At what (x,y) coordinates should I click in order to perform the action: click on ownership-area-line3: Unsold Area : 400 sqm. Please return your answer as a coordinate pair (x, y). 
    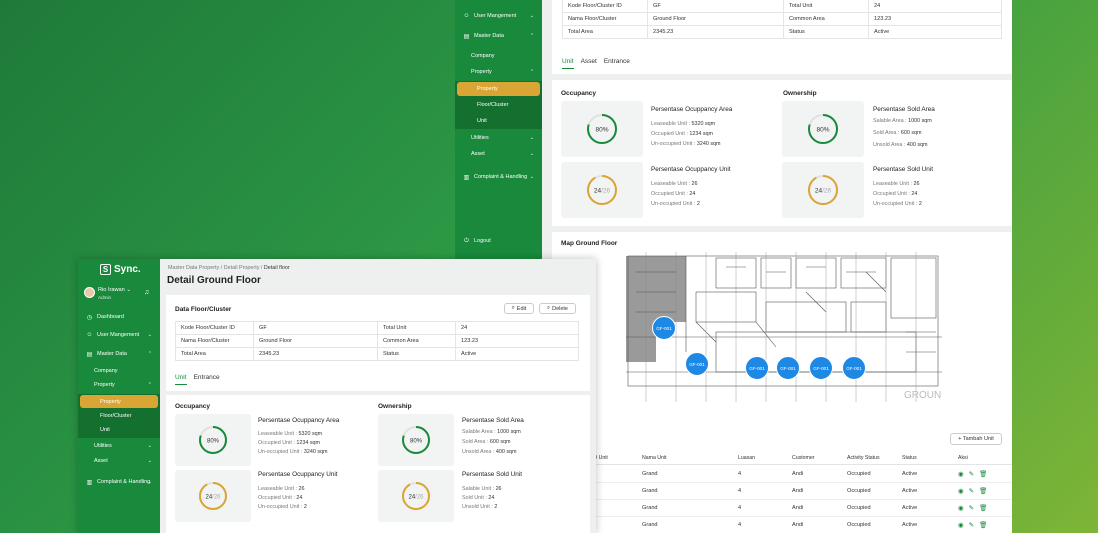
    Looking at the image, I should click on (900, 145).